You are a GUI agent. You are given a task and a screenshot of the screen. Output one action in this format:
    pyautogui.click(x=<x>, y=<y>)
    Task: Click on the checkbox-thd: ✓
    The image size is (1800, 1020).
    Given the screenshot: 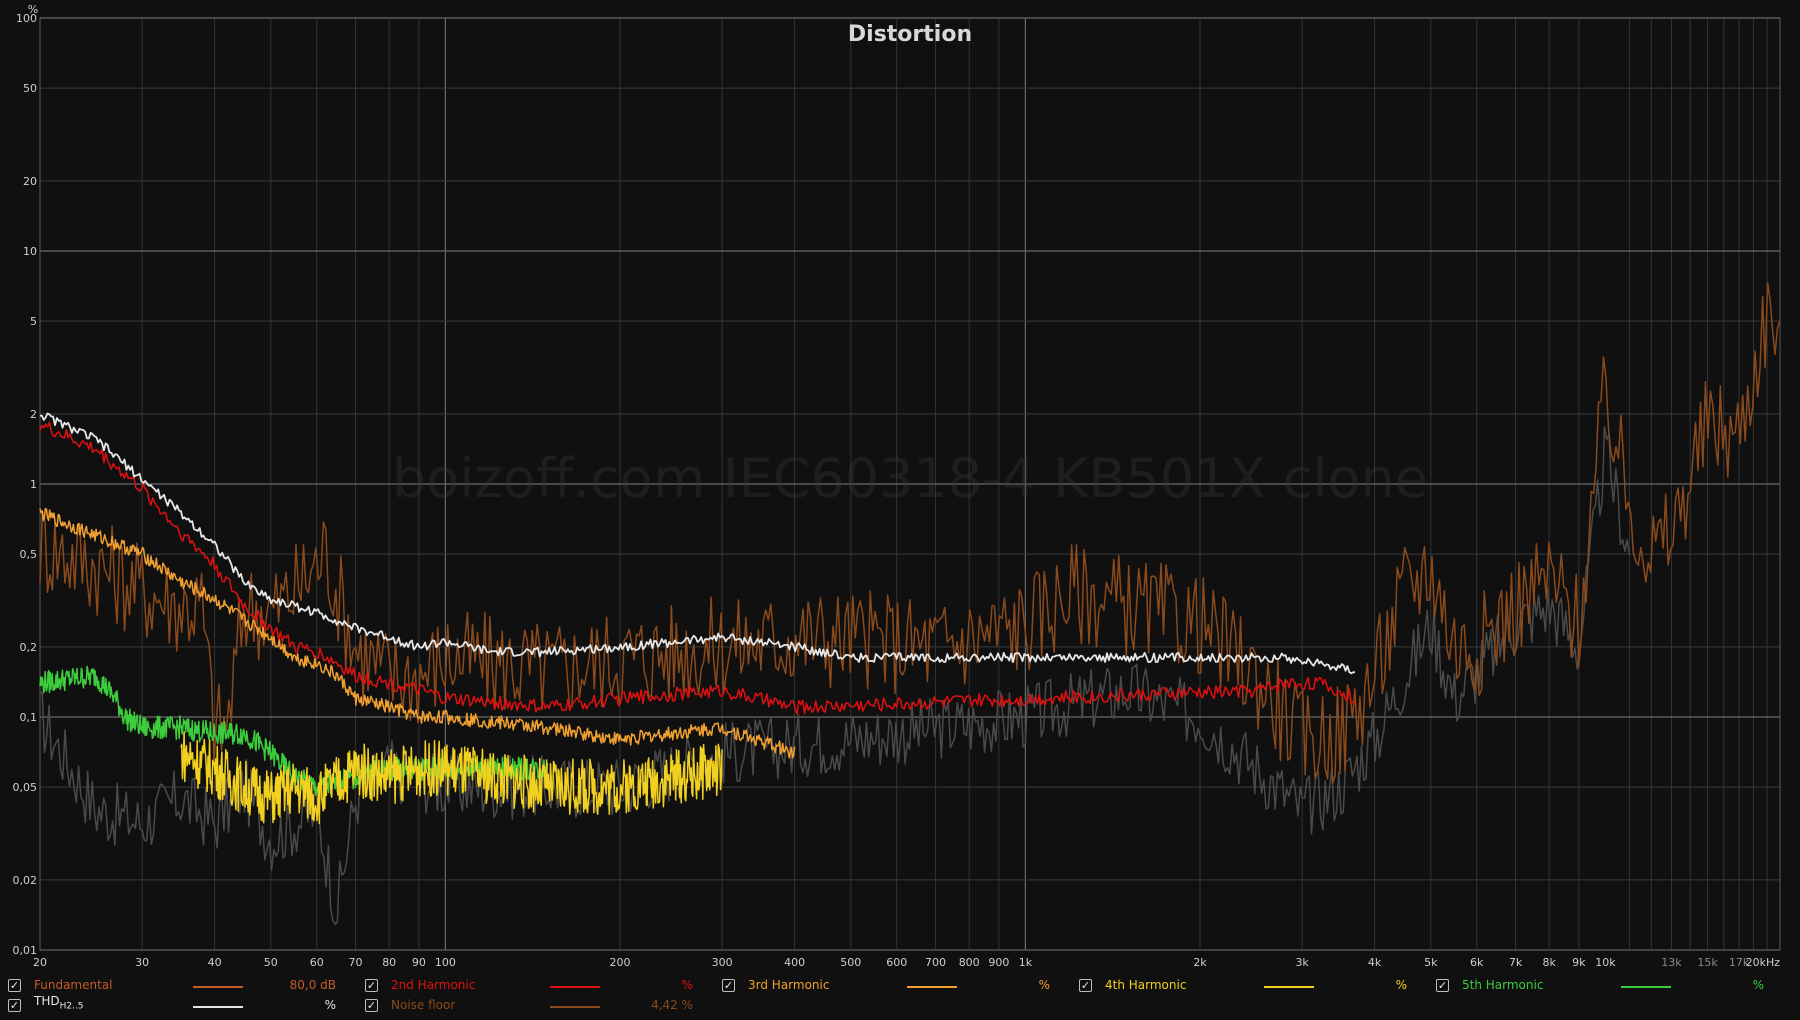 What is the action you would take?
    pyautogui.click(x=14, y=1005)
    